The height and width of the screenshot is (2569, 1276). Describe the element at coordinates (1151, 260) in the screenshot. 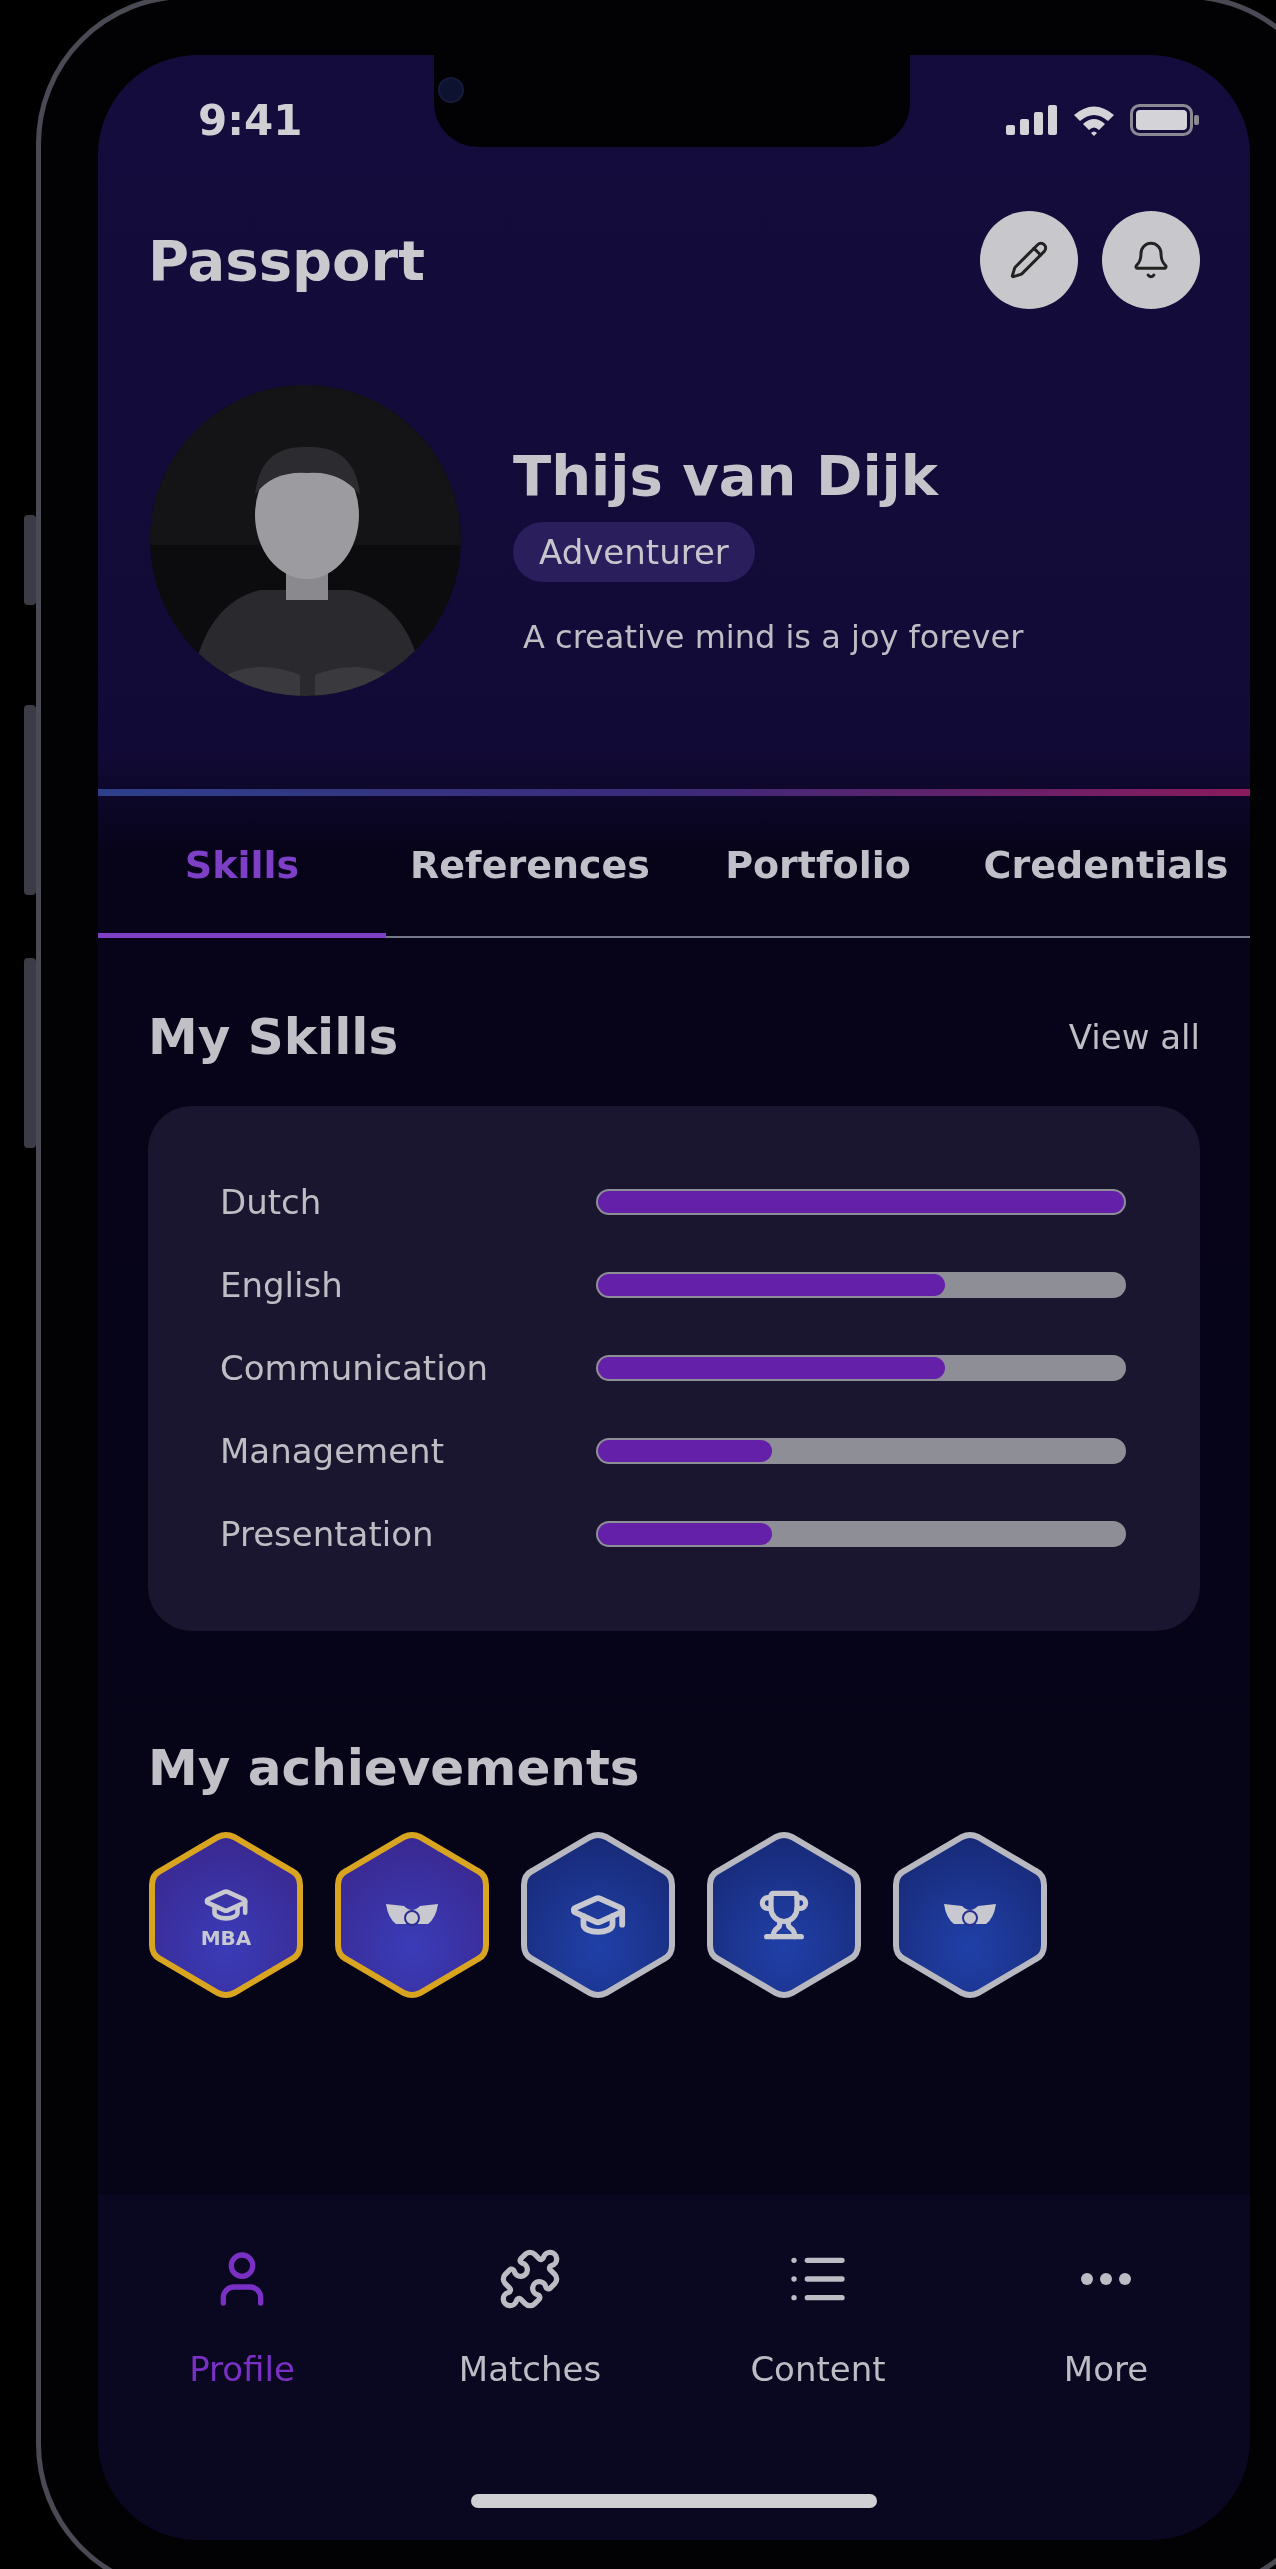

I see `bell-icon` at that location.